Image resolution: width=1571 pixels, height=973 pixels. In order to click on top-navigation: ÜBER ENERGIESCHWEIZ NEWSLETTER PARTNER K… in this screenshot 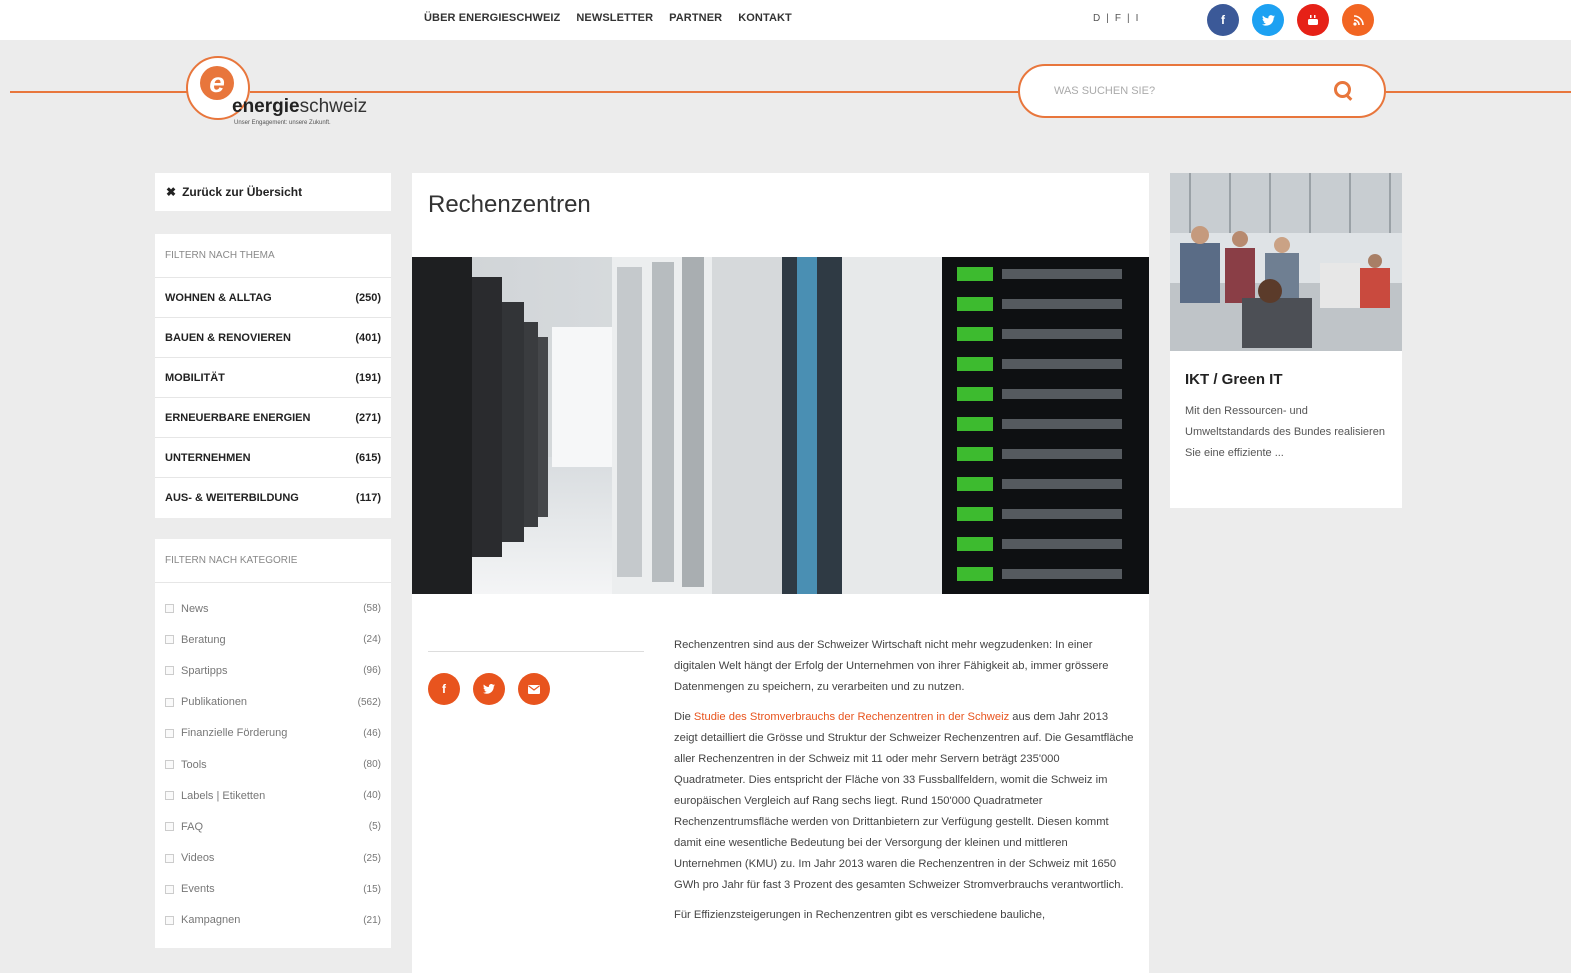, I will do `click(608, 18)`.